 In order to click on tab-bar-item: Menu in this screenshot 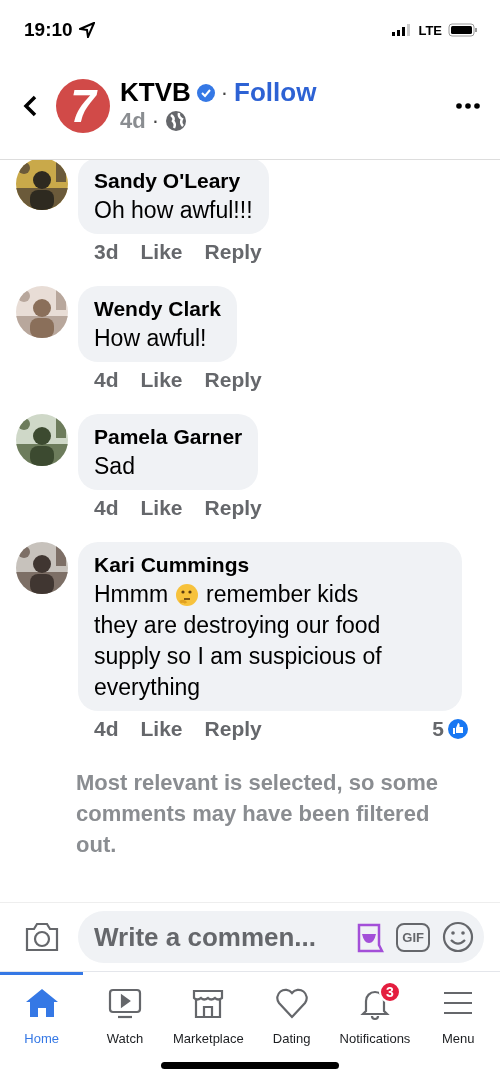, I will do `click(458, 1017)`.